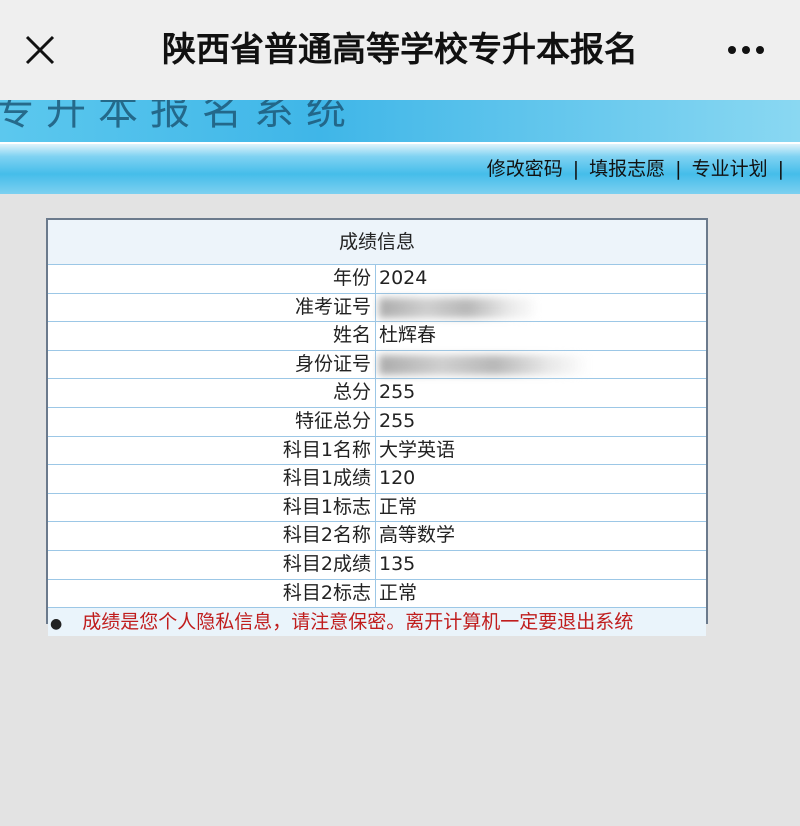 This screenshot has width=800, height=826. Describe the element at coordinates (397, 563) in the screenshot. I see `row-value: 135` at that location.